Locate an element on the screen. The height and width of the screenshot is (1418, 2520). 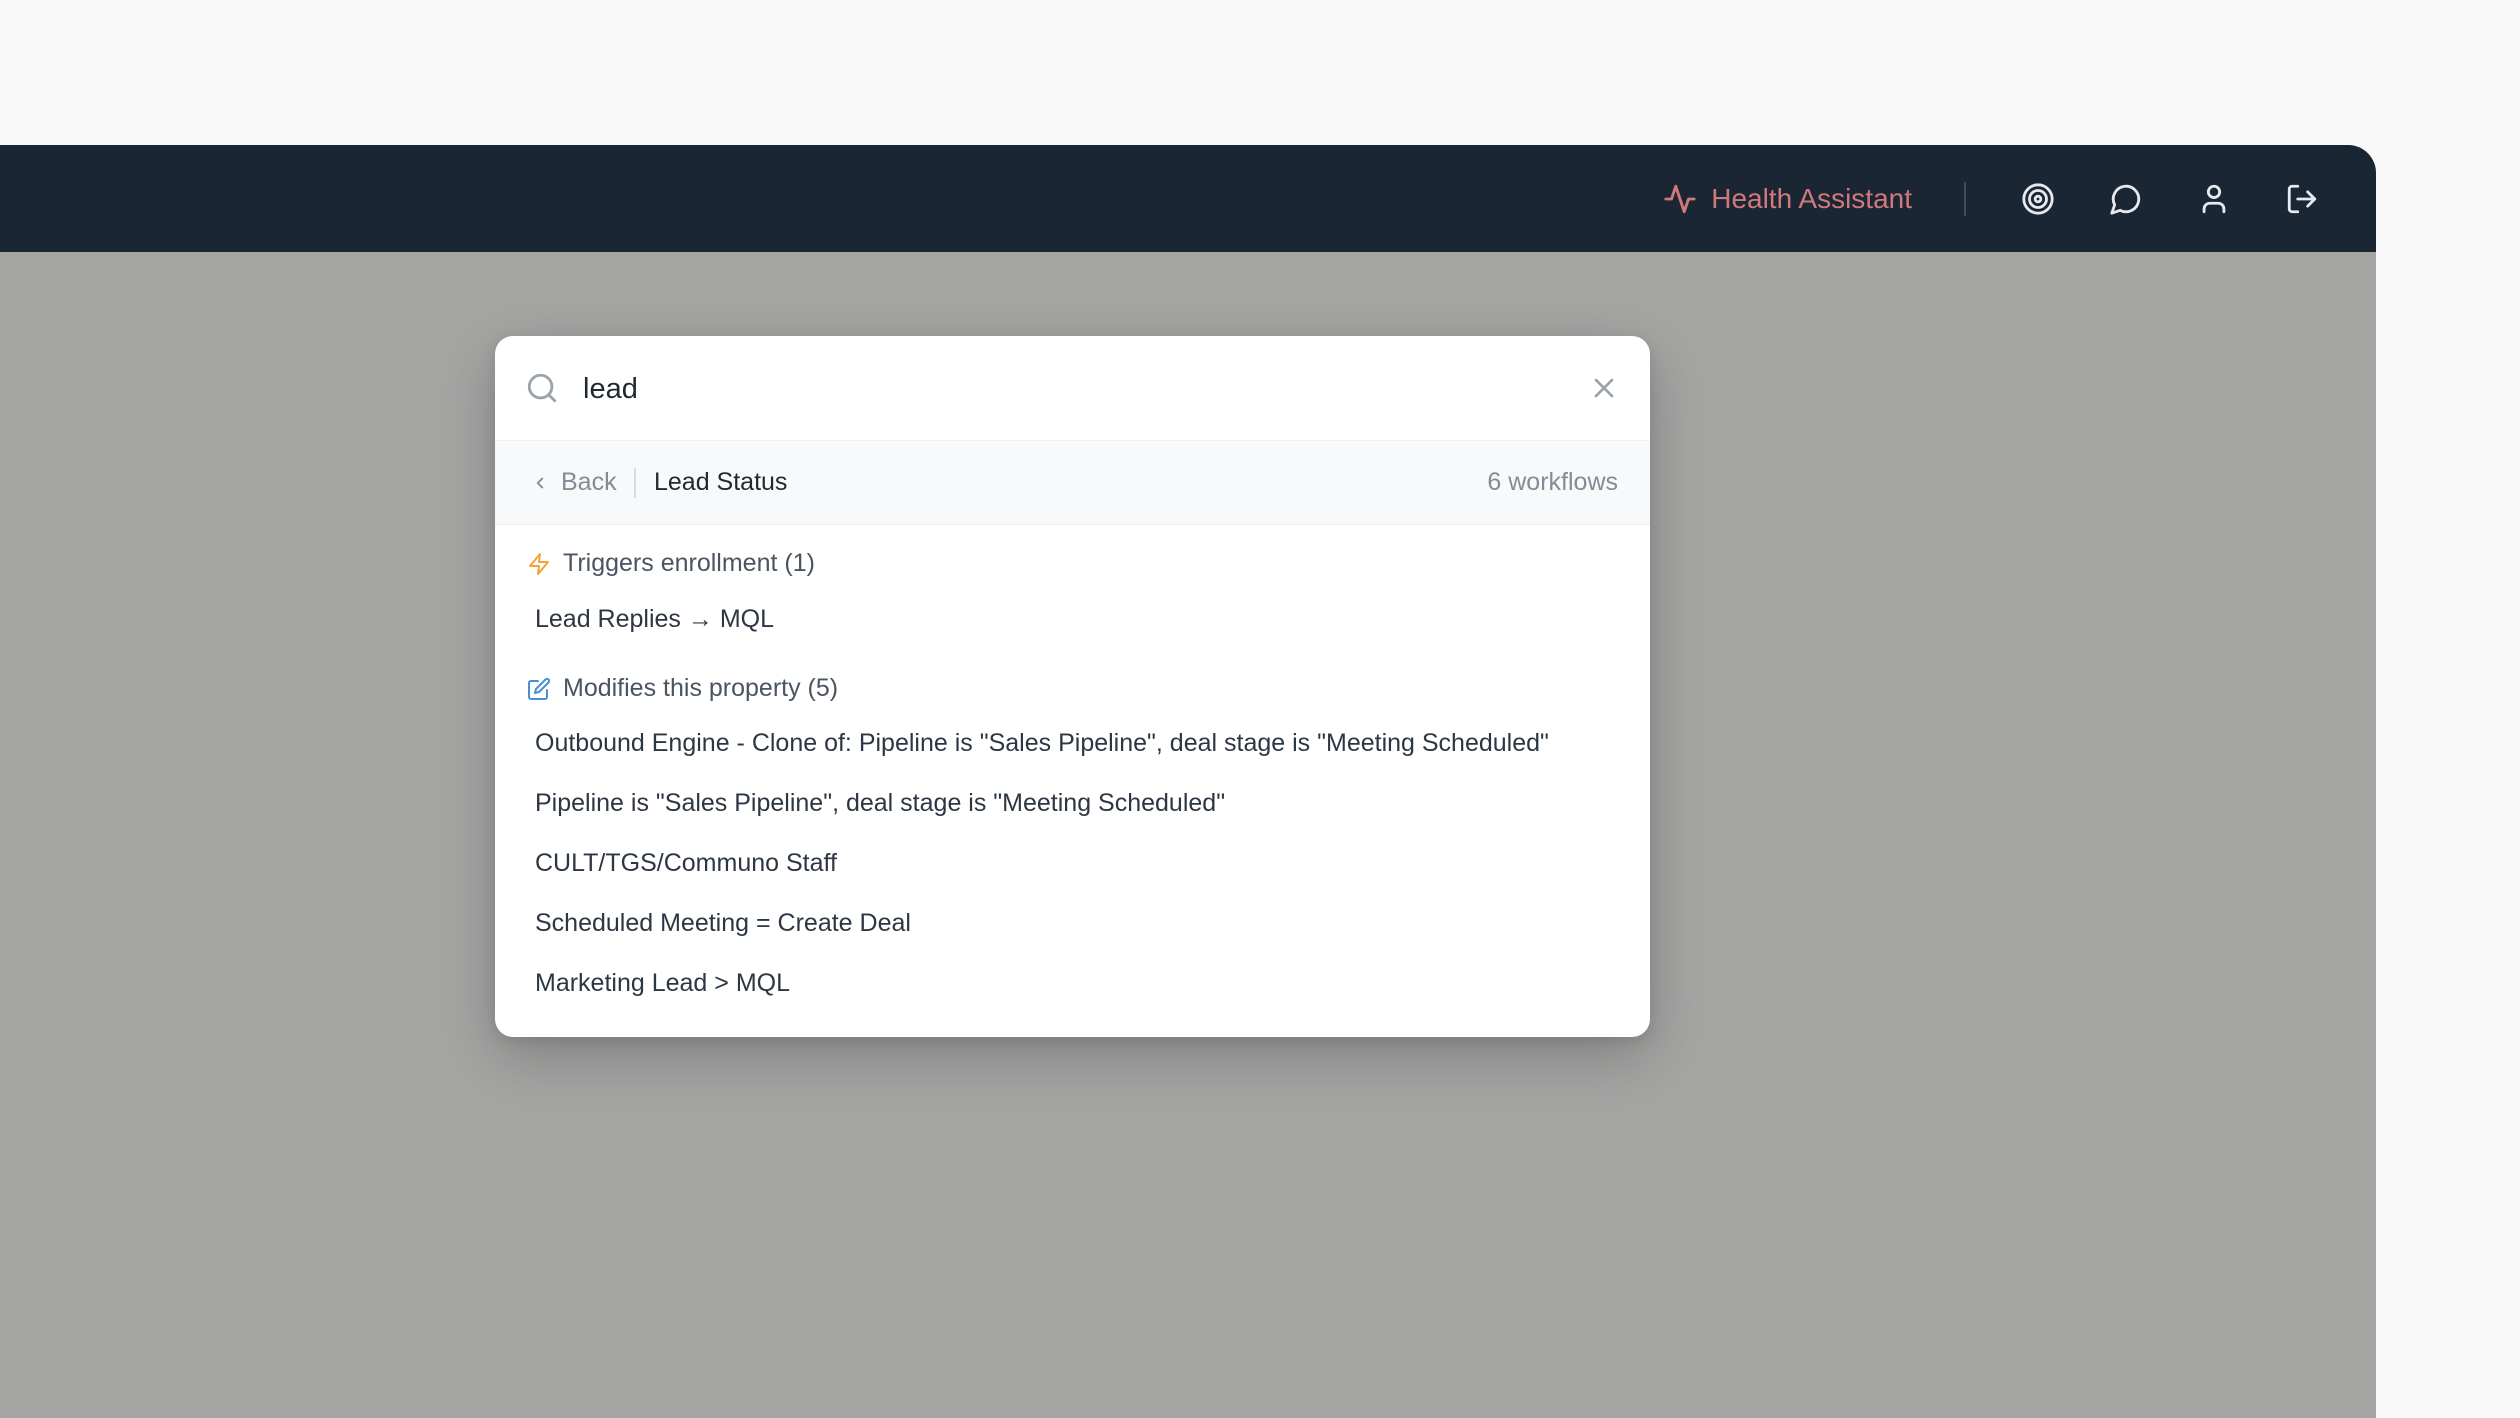
workflow-count: 6 workflows is located at coordinates (1552, 482).